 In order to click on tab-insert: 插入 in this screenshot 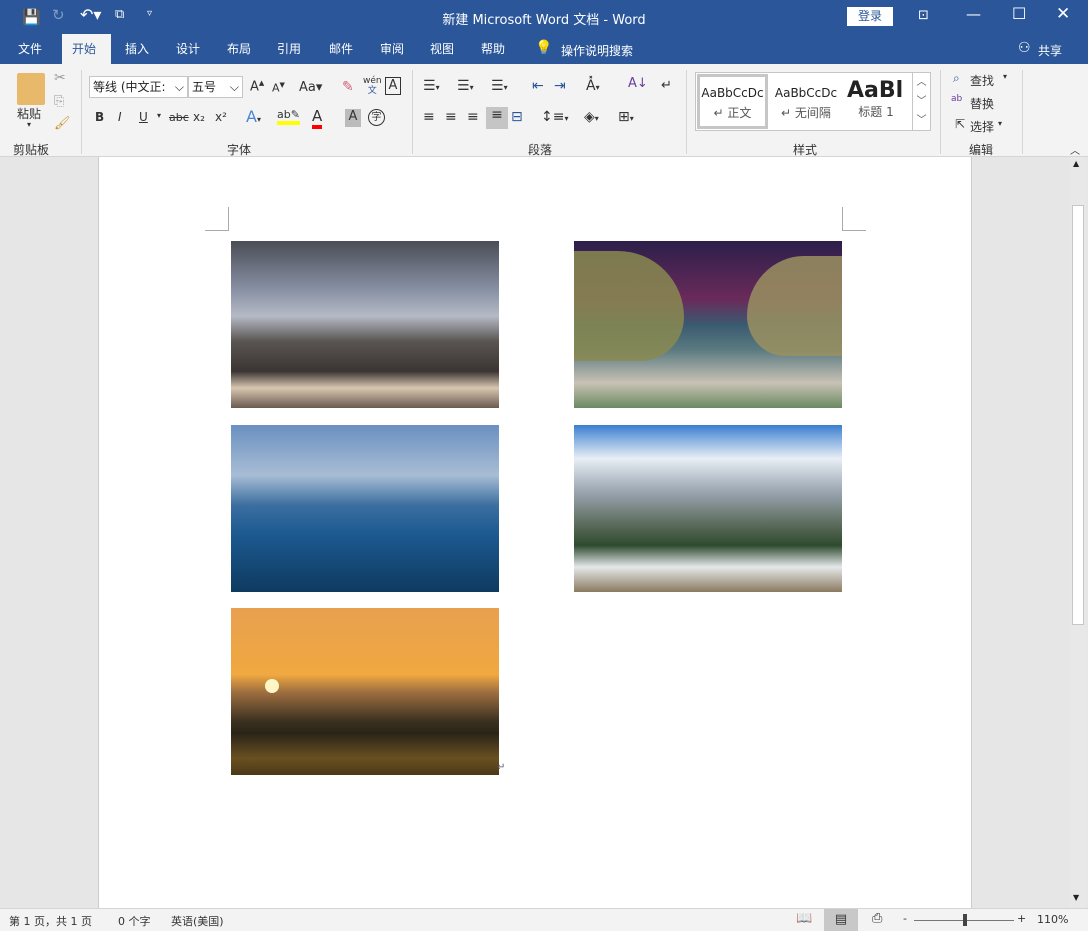, I will do `click(137, 49)`.